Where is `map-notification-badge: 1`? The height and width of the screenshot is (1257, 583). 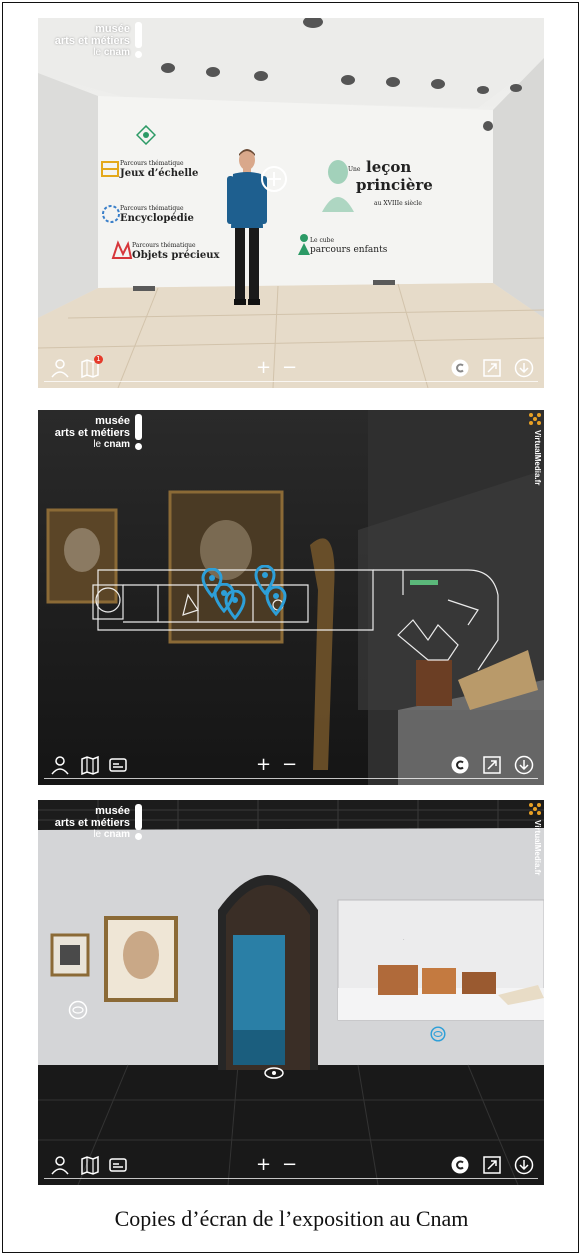 map-notification-badge: 1 is located at coordinates (98, 359).